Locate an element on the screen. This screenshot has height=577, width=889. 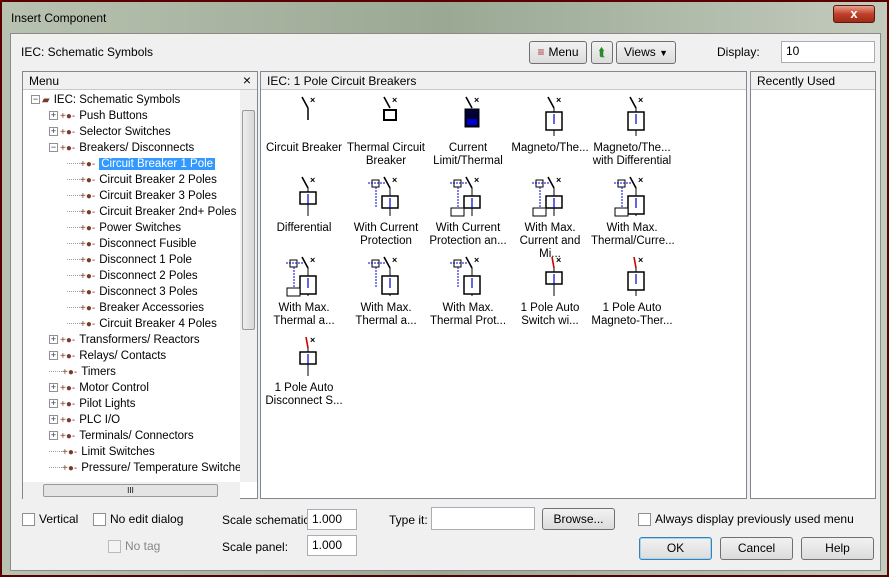
symbol-tile: × Thermal Circuit Breaker is located at coordinates (386, 131).